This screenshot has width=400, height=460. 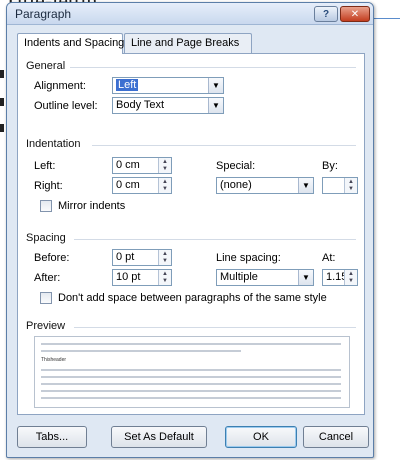 I want to click on after-spinner: 10 pt ▲ ▼, so click(x=142, y=277).